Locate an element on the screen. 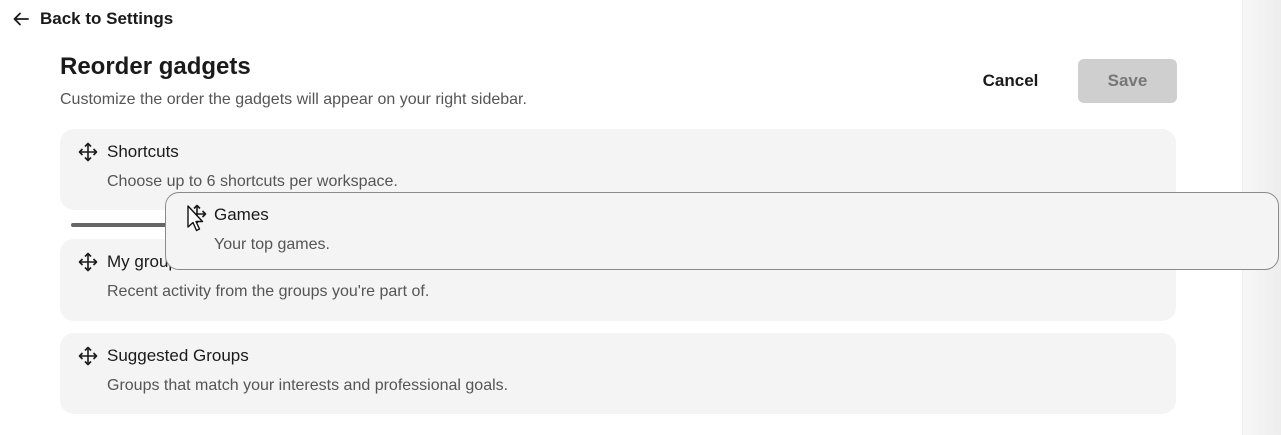 The height and width of the screenshot is (435, 1281). back-link-label: Back to Settings is located at coordinates (107, 18).